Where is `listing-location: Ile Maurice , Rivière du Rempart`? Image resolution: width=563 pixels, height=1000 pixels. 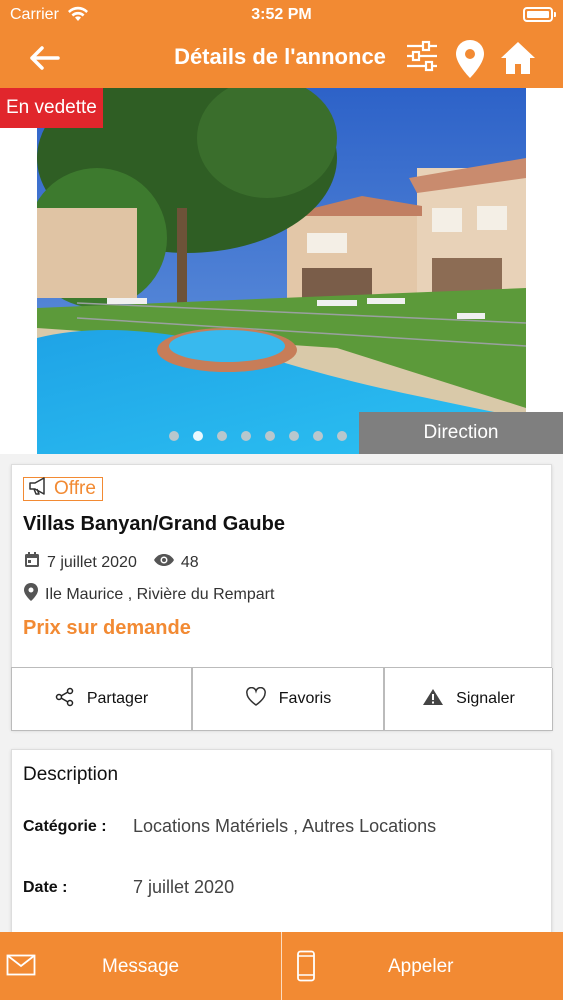 listing-location: Ile Maurice , Rivière du Rempart is located at coordinates (148, 594).